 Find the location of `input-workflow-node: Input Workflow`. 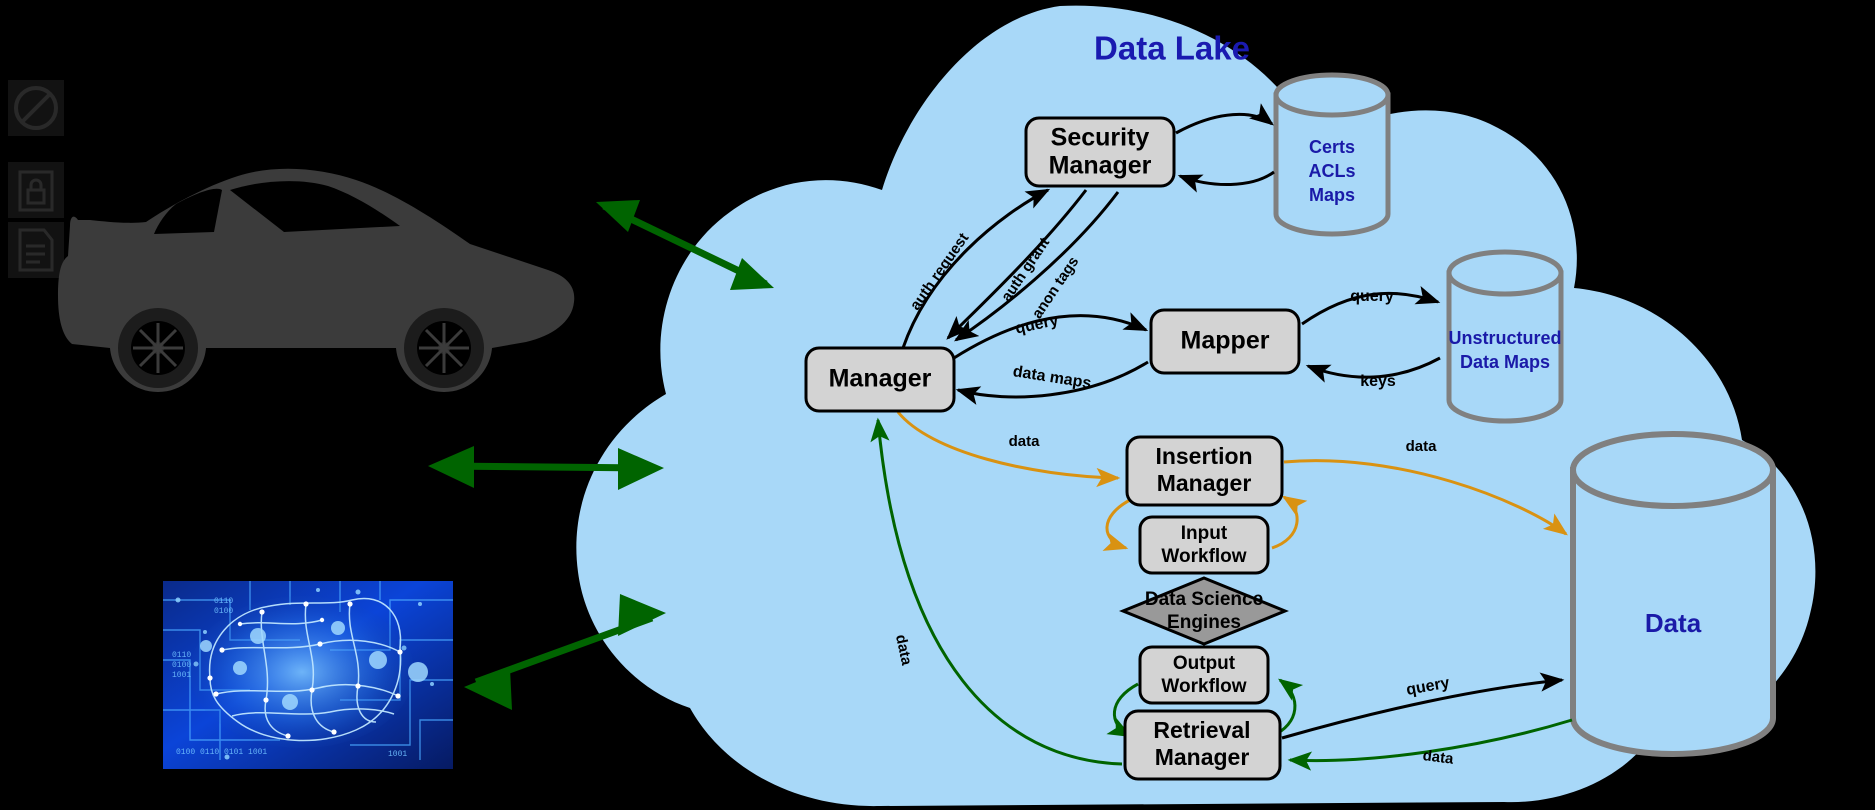

input-workflow-node: Input Workflow is located at coordinates (1204, 545).